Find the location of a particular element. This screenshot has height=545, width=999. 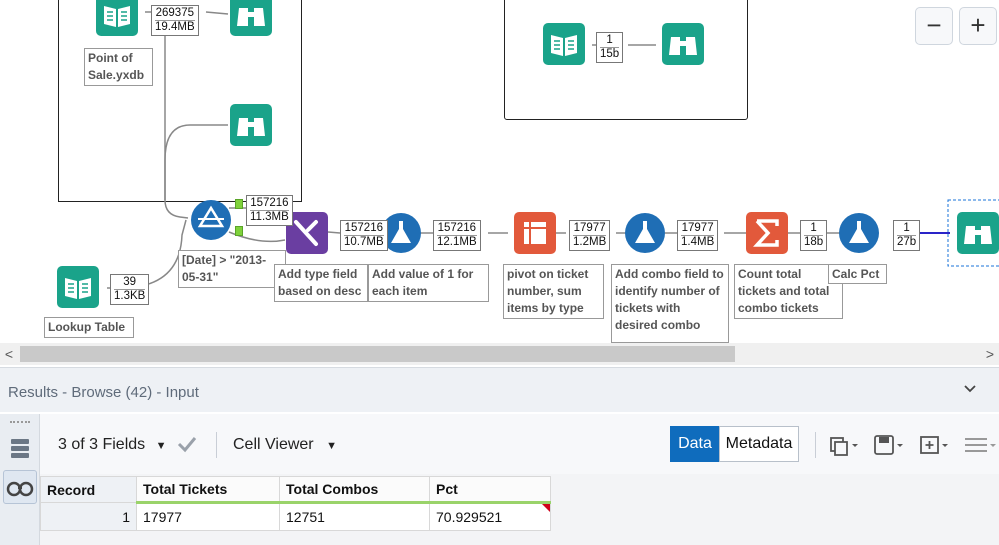

cell-pct-value: 70.929521 is located at coordinates (469, 517).